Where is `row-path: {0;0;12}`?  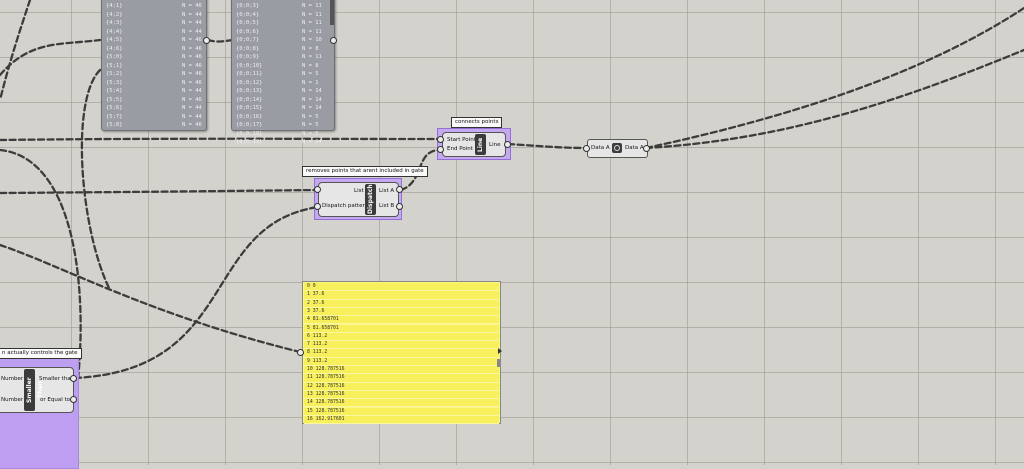 row-path: {0;0;12} is located at coordinates (249, 82).